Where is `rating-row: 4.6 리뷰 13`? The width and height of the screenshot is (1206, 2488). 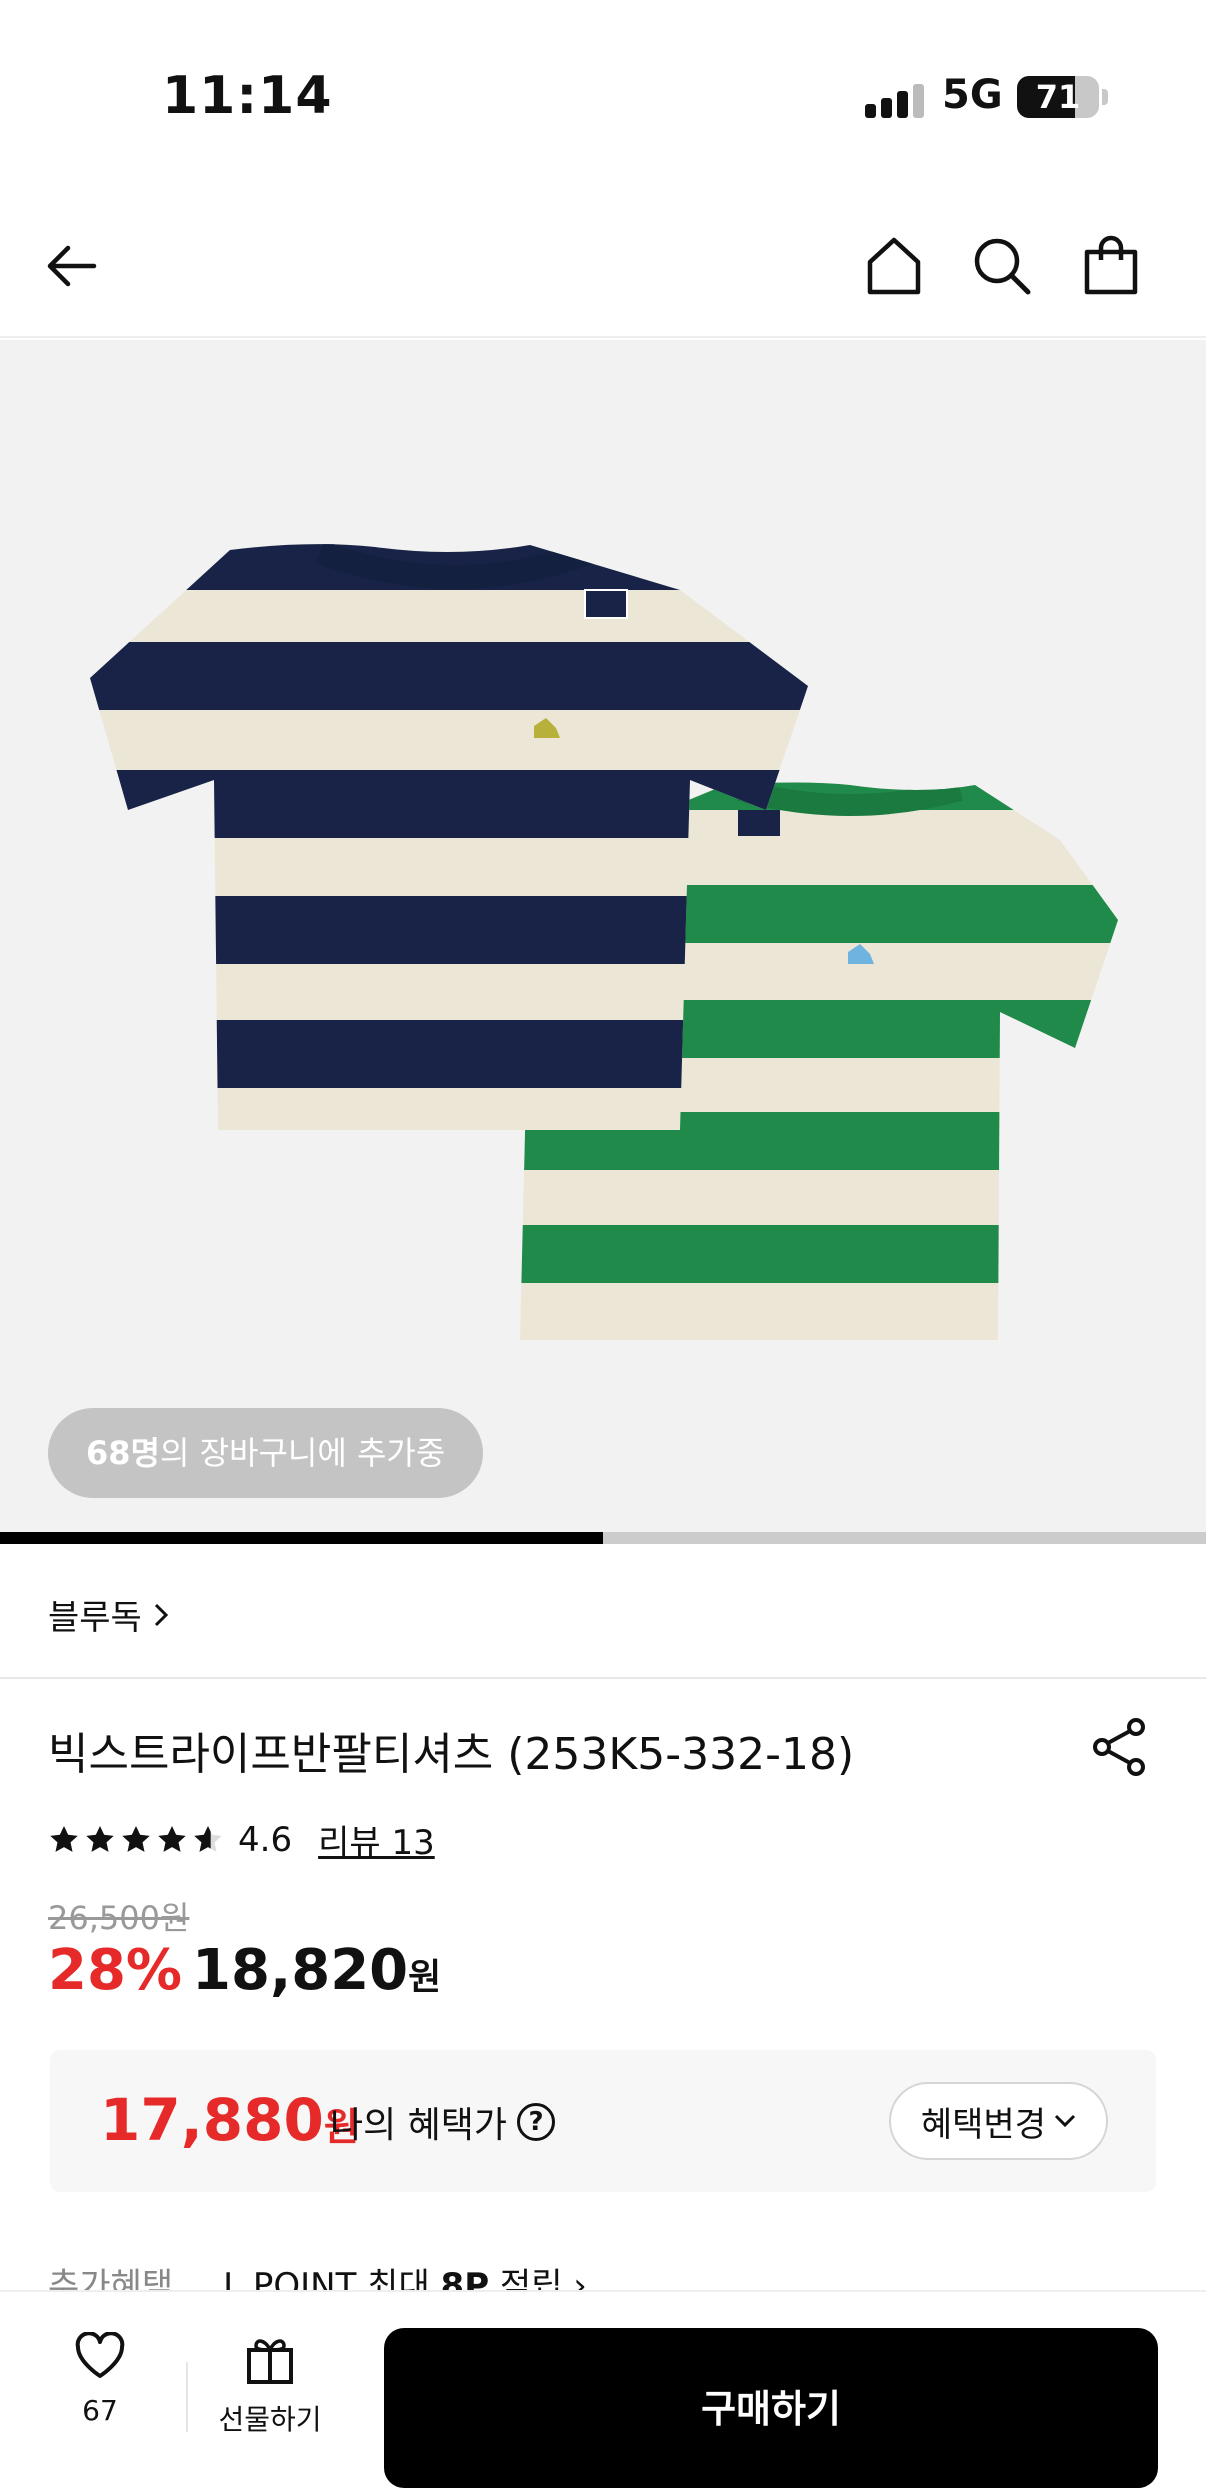
rating-row: 4.6 리뷰 13 is located at coordinates (241, 1839).